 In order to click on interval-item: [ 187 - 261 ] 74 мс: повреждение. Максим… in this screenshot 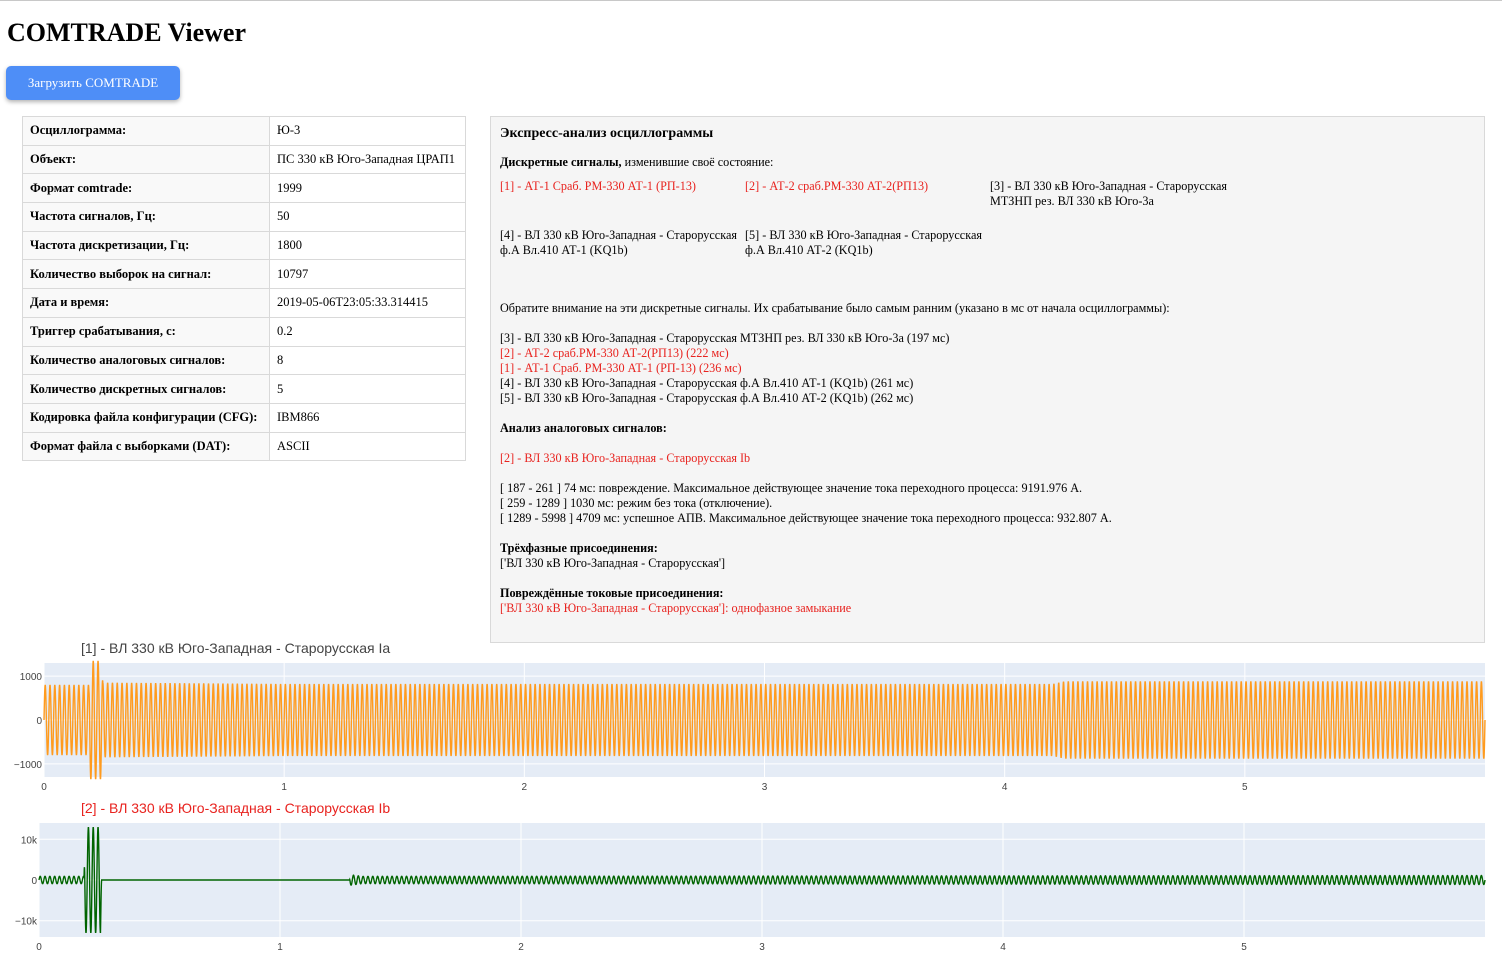, I will do `click(791, 488)`.